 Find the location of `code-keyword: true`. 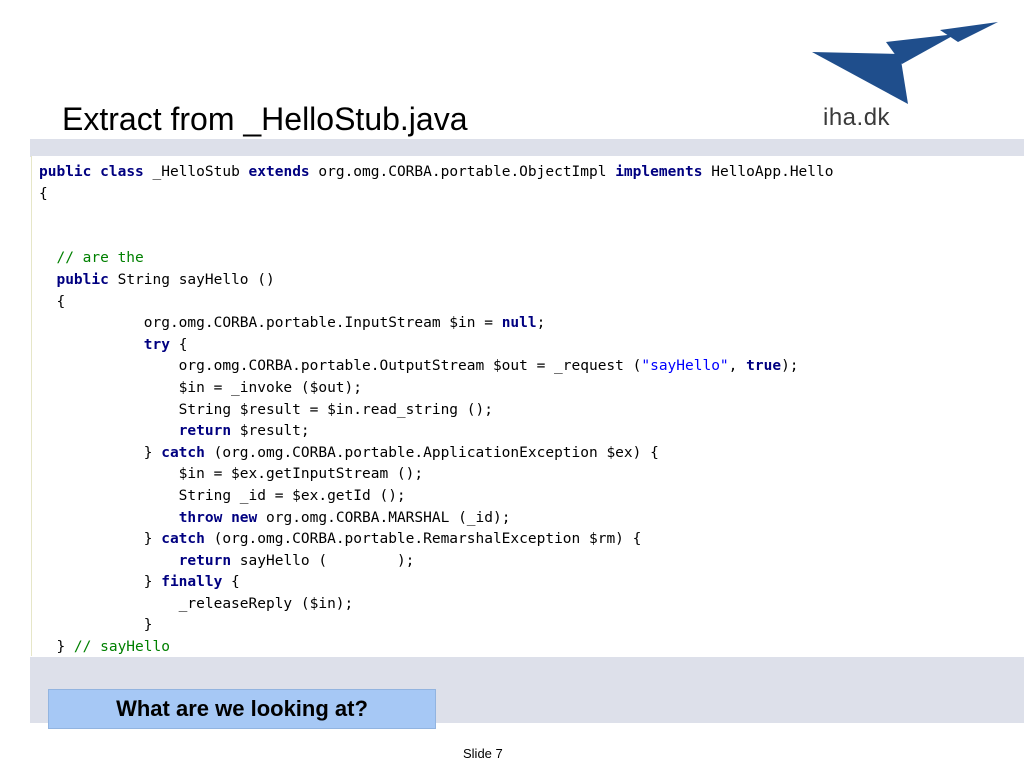

code-keyword: true is located at coordinates (764, 366).